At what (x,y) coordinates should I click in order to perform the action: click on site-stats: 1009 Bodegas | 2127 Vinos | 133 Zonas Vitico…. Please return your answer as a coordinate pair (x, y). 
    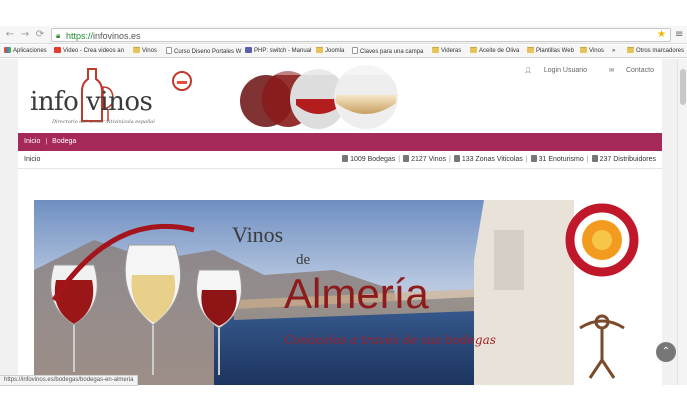
    Looking at the image, I should click on (499, 160).